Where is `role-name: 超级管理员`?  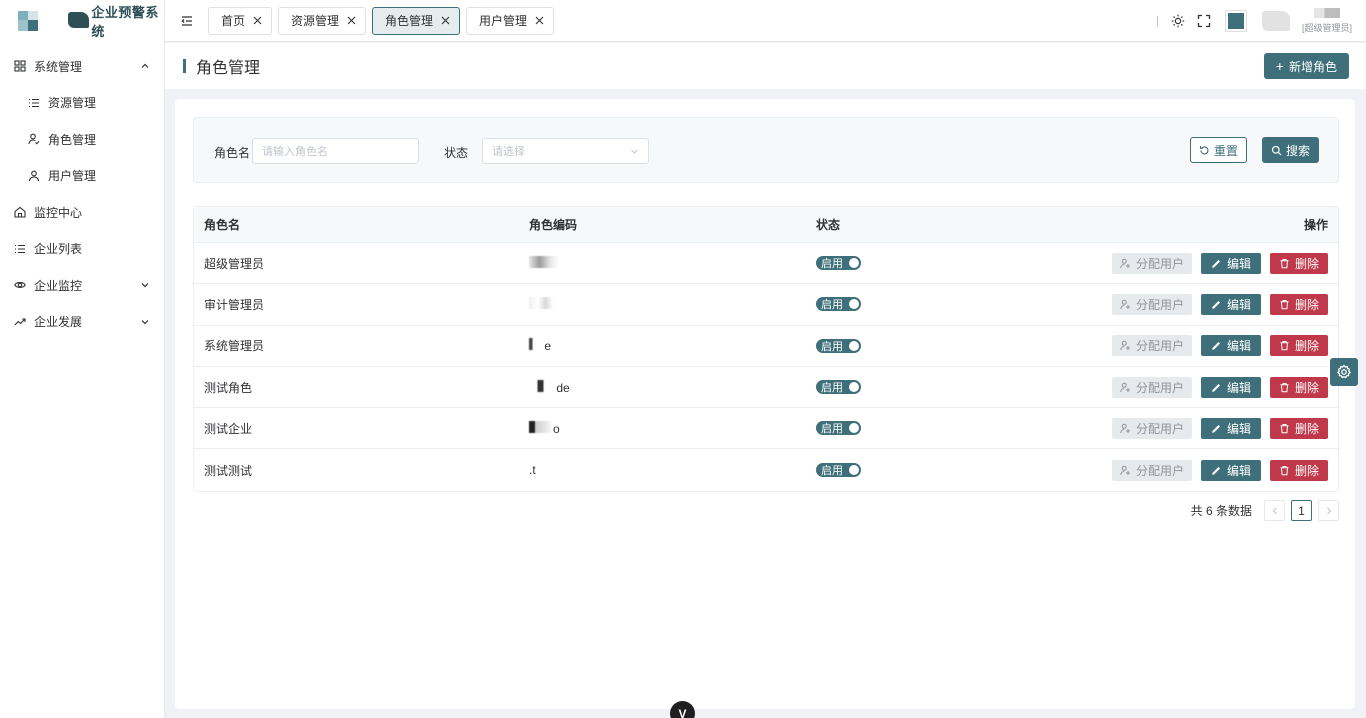 role-name: 超级管理员 is located at coordinates (234, 263).